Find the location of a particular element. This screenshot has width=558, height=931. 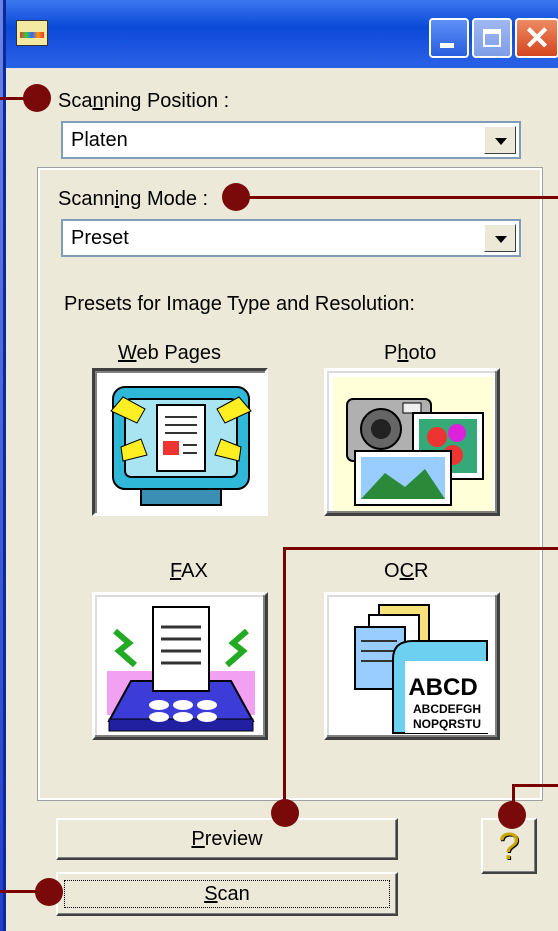

minimize-button is located at coordinates (449, 38).